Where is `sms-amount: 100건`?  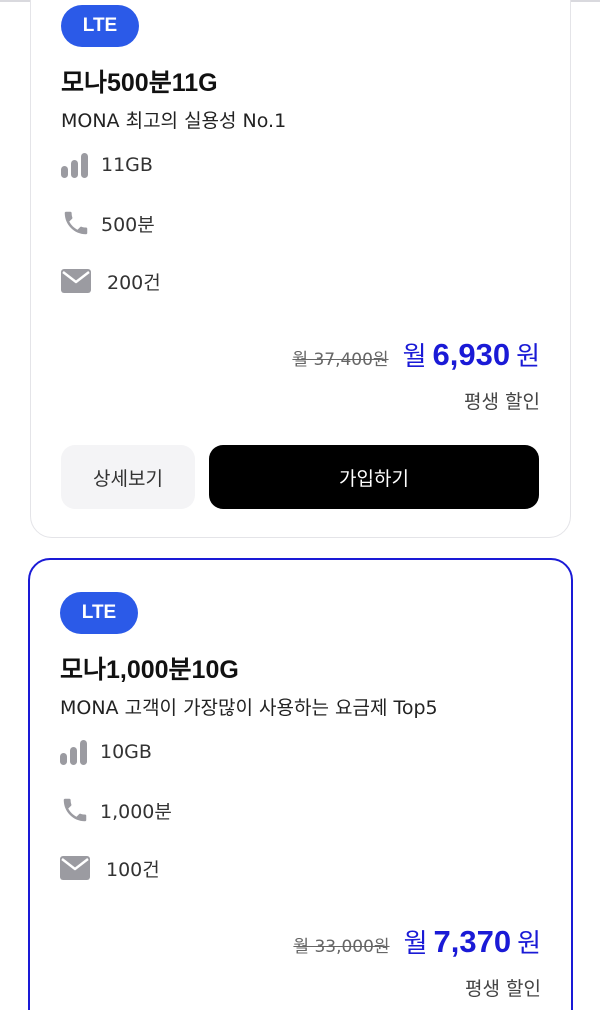
sms-amount: 100건 is located at coordinates (133, 869).